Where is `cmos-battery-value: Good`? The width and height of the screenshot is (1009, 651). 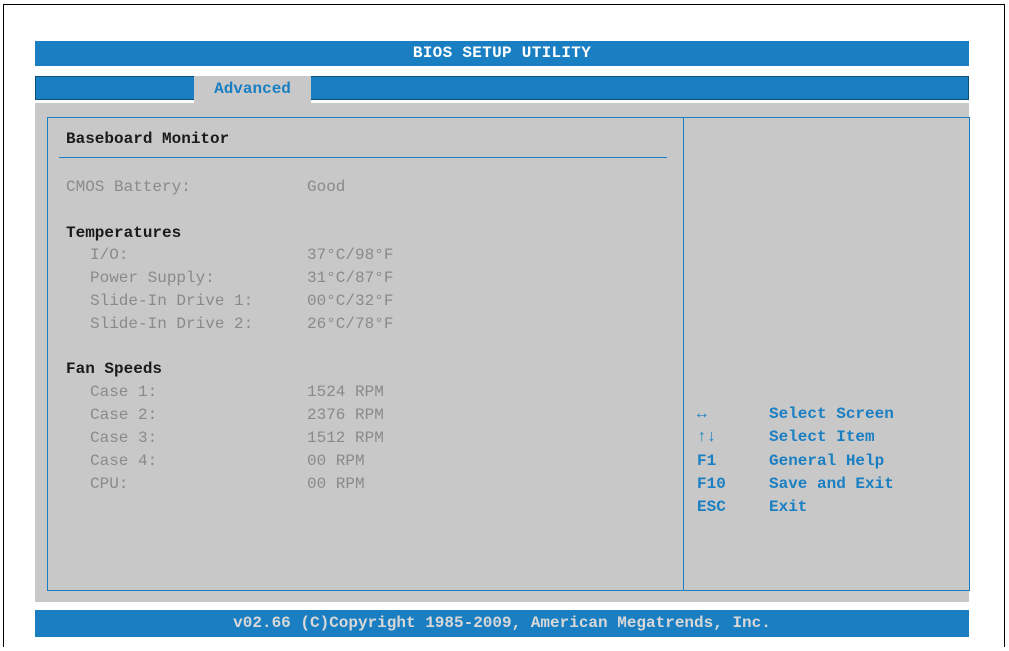
cmos-battery-value: Good is located at coordinates (326, 187).